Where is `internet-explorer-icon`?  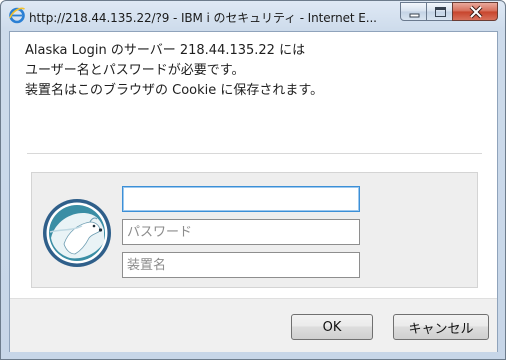 internet-explorer-icon is located at coordinates (17, 15).